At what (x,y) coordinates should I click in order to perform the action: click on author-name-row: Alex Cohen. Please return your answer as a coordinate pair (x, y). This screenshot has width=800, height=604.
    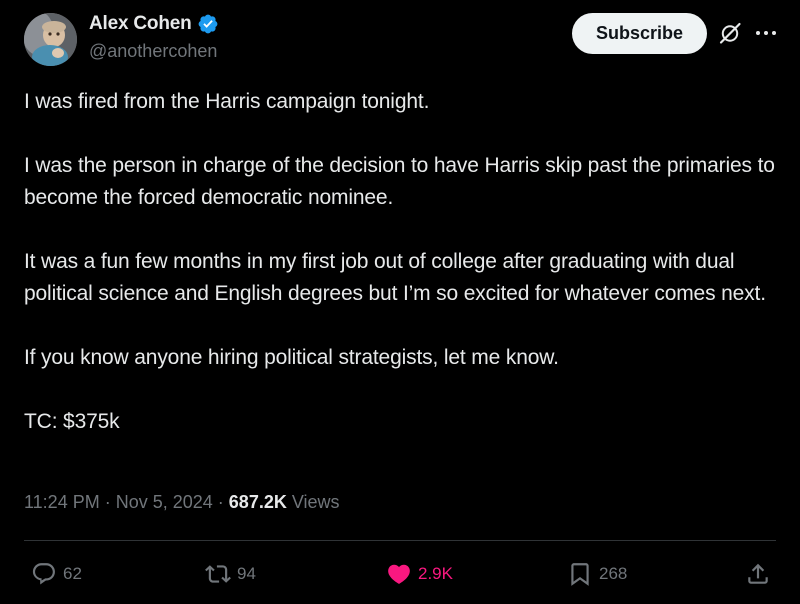
    Looking at the image, I should click on (154, 24).